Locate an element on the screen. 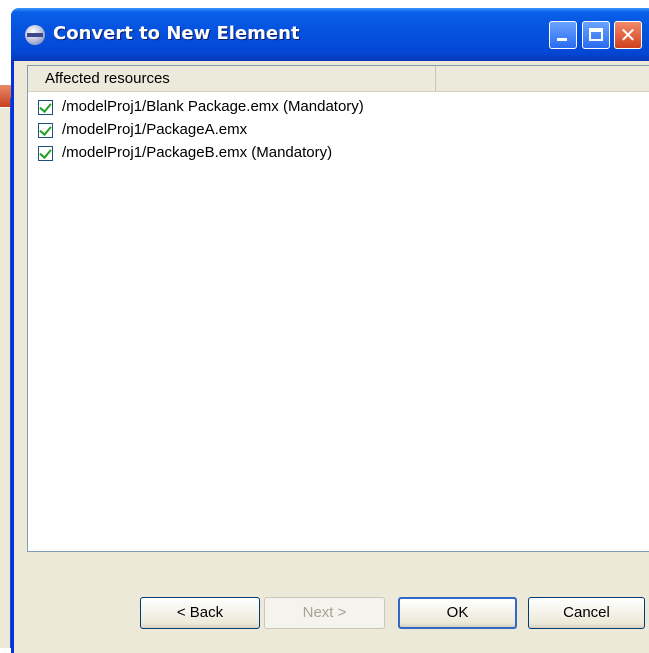  minimize-button is located at coordinates (563, 35).